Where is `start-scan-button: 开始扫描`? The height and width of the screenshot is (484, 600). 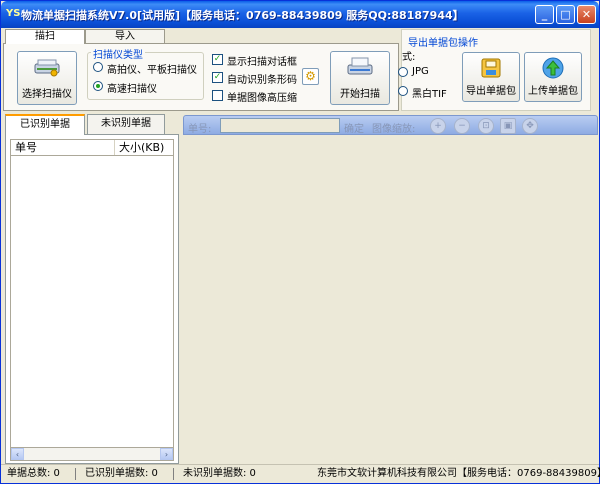 start-scan-button: 开始扫描 is located at coordinates (360, 78).